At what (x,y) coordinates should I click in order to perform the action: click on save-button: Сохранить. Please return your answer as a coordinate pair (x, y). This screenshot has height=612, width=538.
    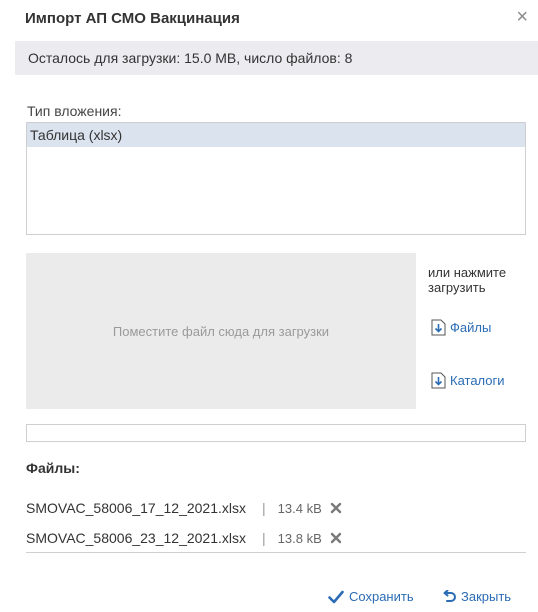
    Looking at the image, I should click on (371, 596).